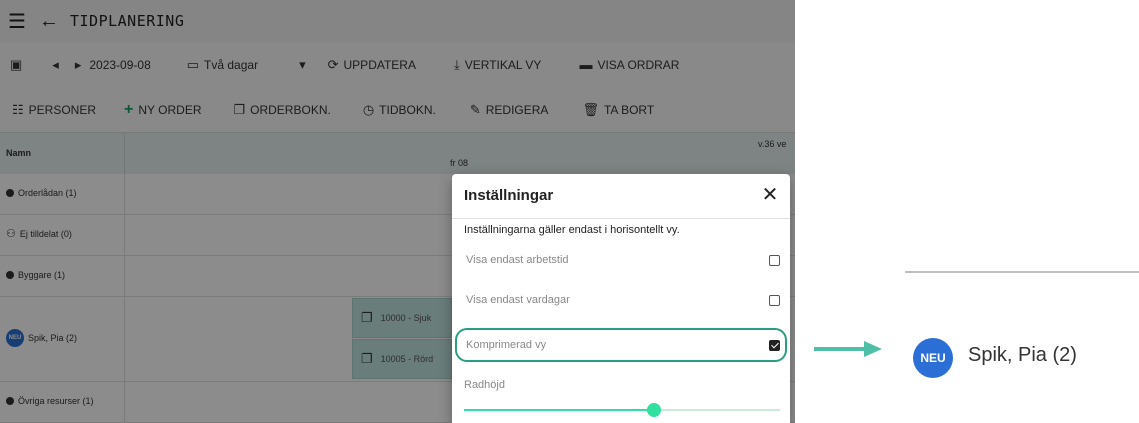  Describe the element at coordinates (1022, 355) in the screenshot. I see `resource-name-enlarged: Spik, Pia (2)` at that location.